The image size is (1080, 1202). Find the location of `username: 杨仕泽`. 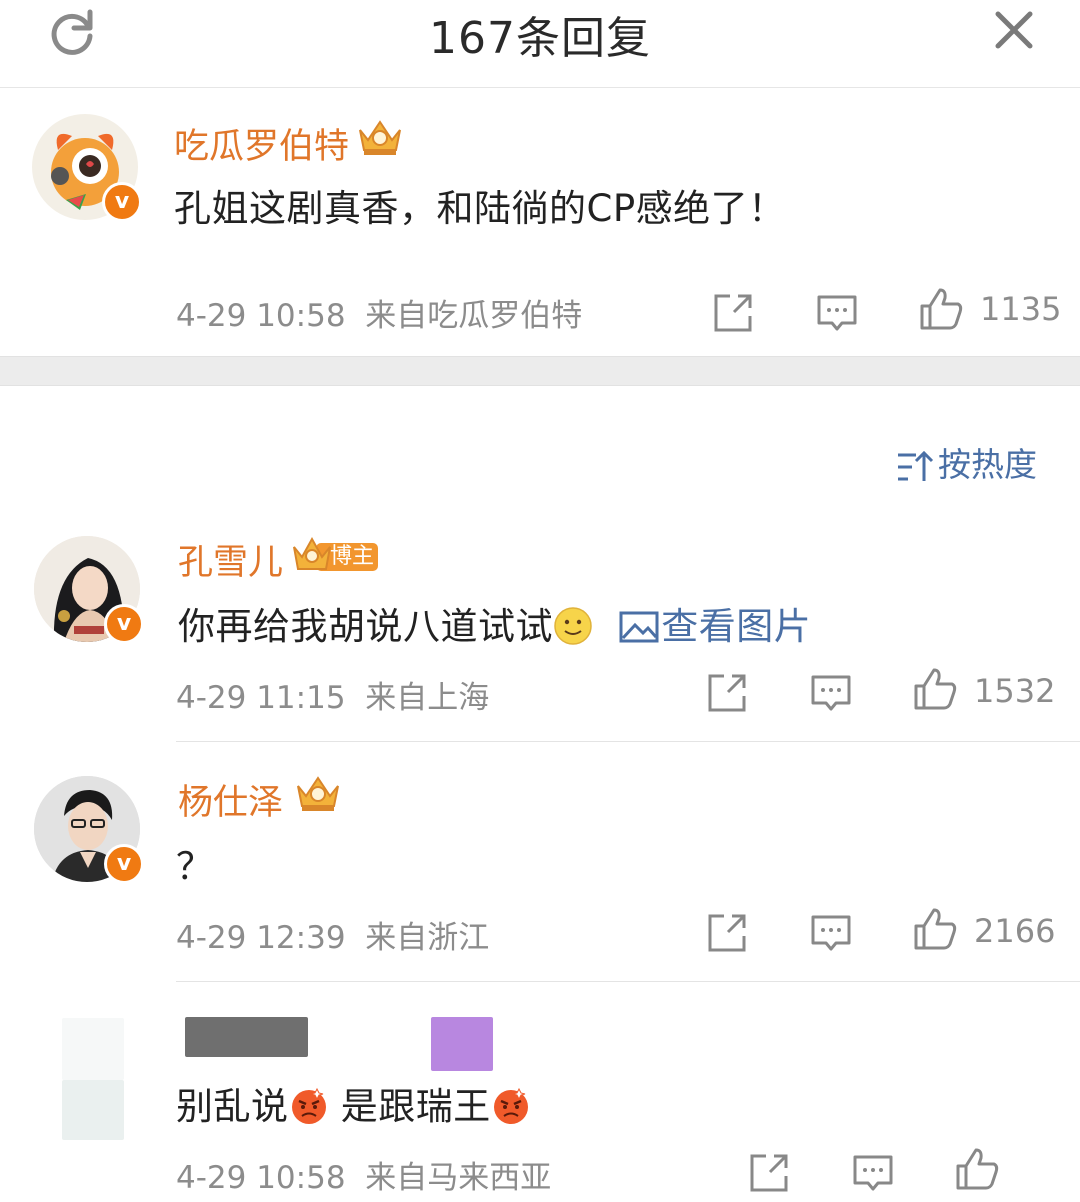

username: 杨仕泽 is located at coordinates (230, 799).